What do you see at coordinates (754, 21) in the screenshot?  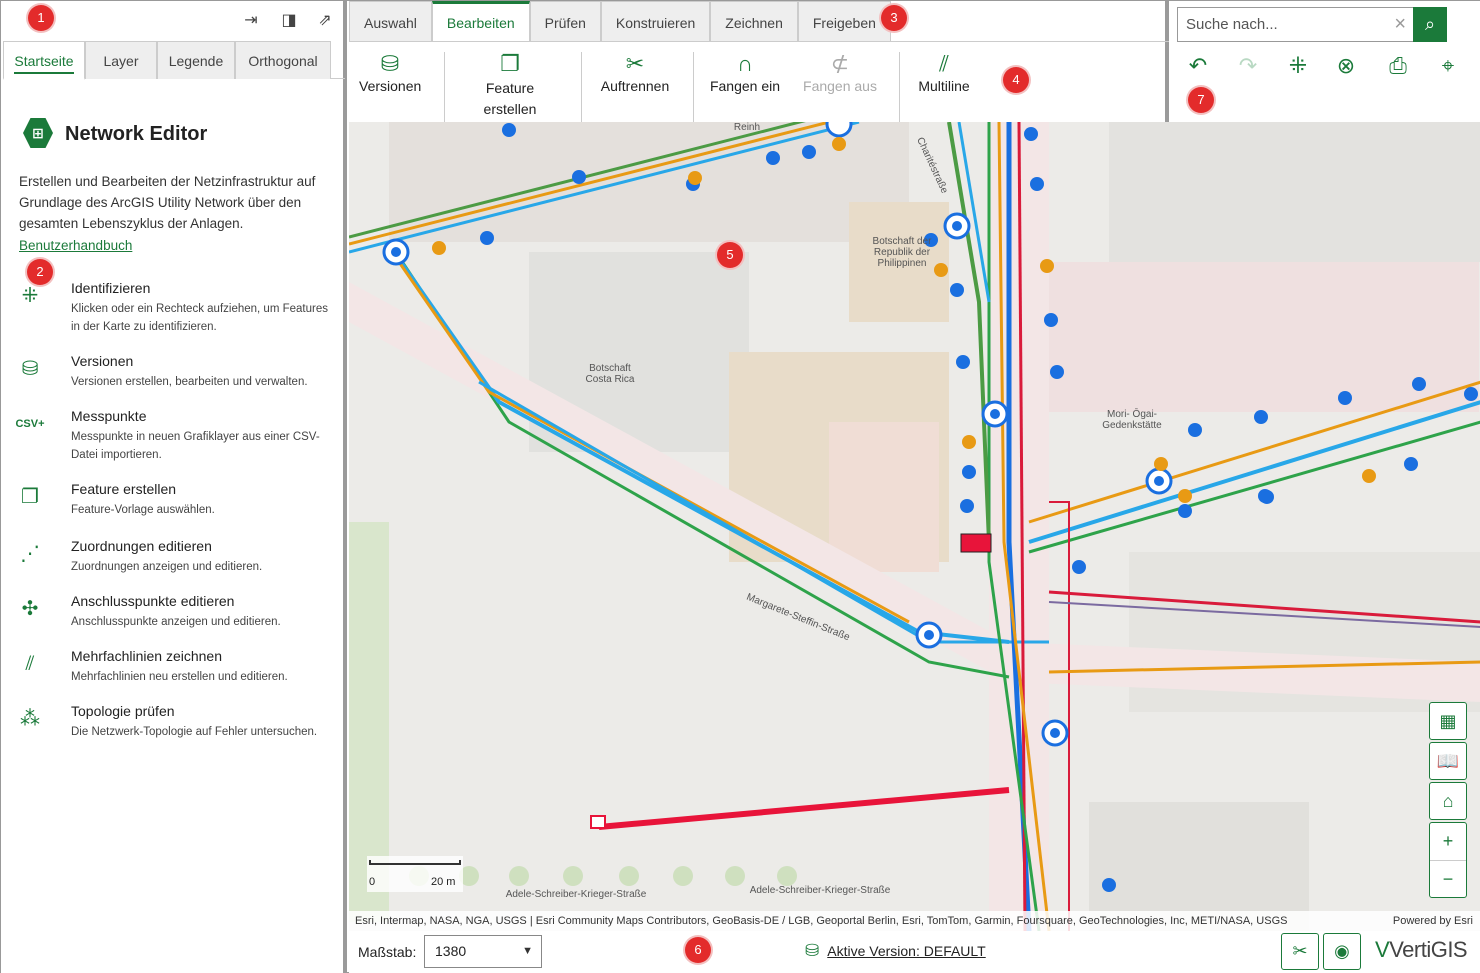 I see `tab-zeichnen: Zeichnen` at bounding box center [754, 21].